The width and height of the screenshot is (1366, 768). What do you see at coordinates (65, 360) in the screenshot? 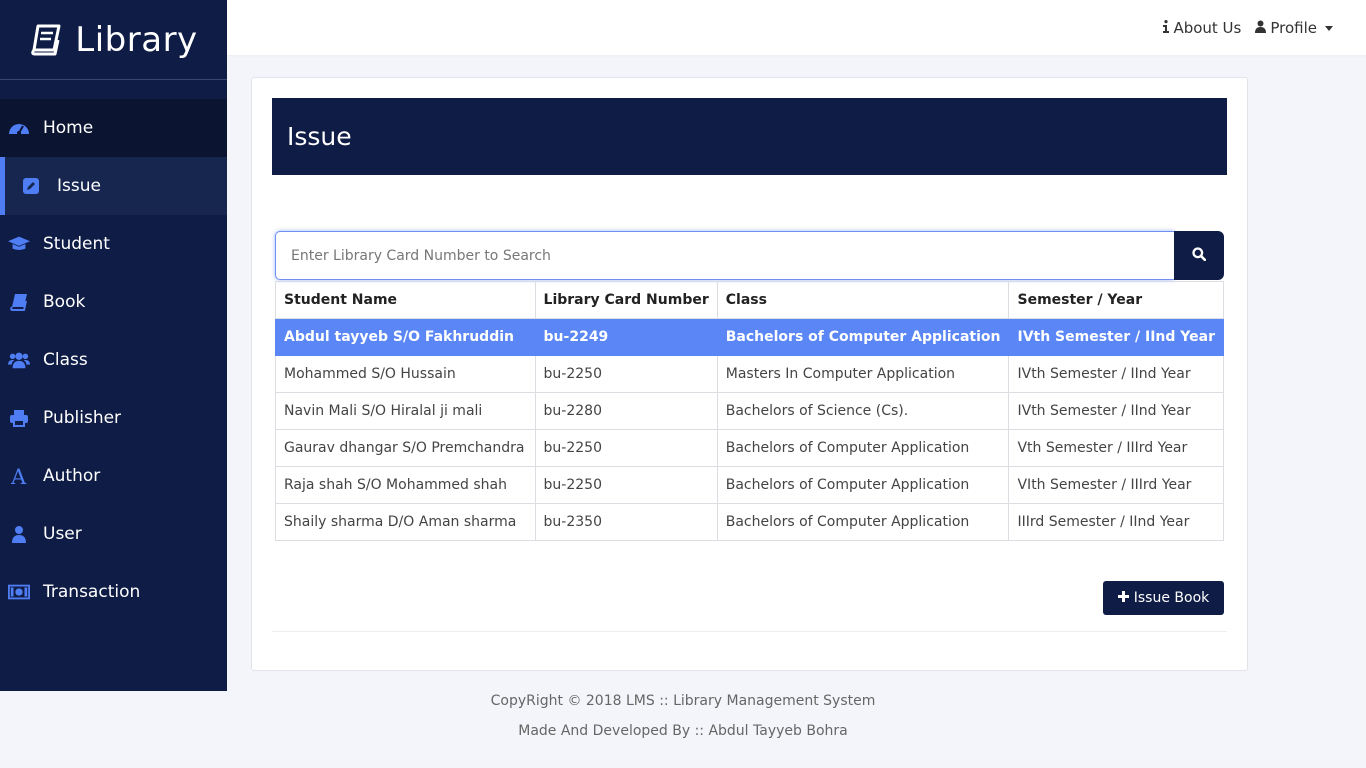
I see `sidebar-item-label: Class` at bounding box center [65, 360].